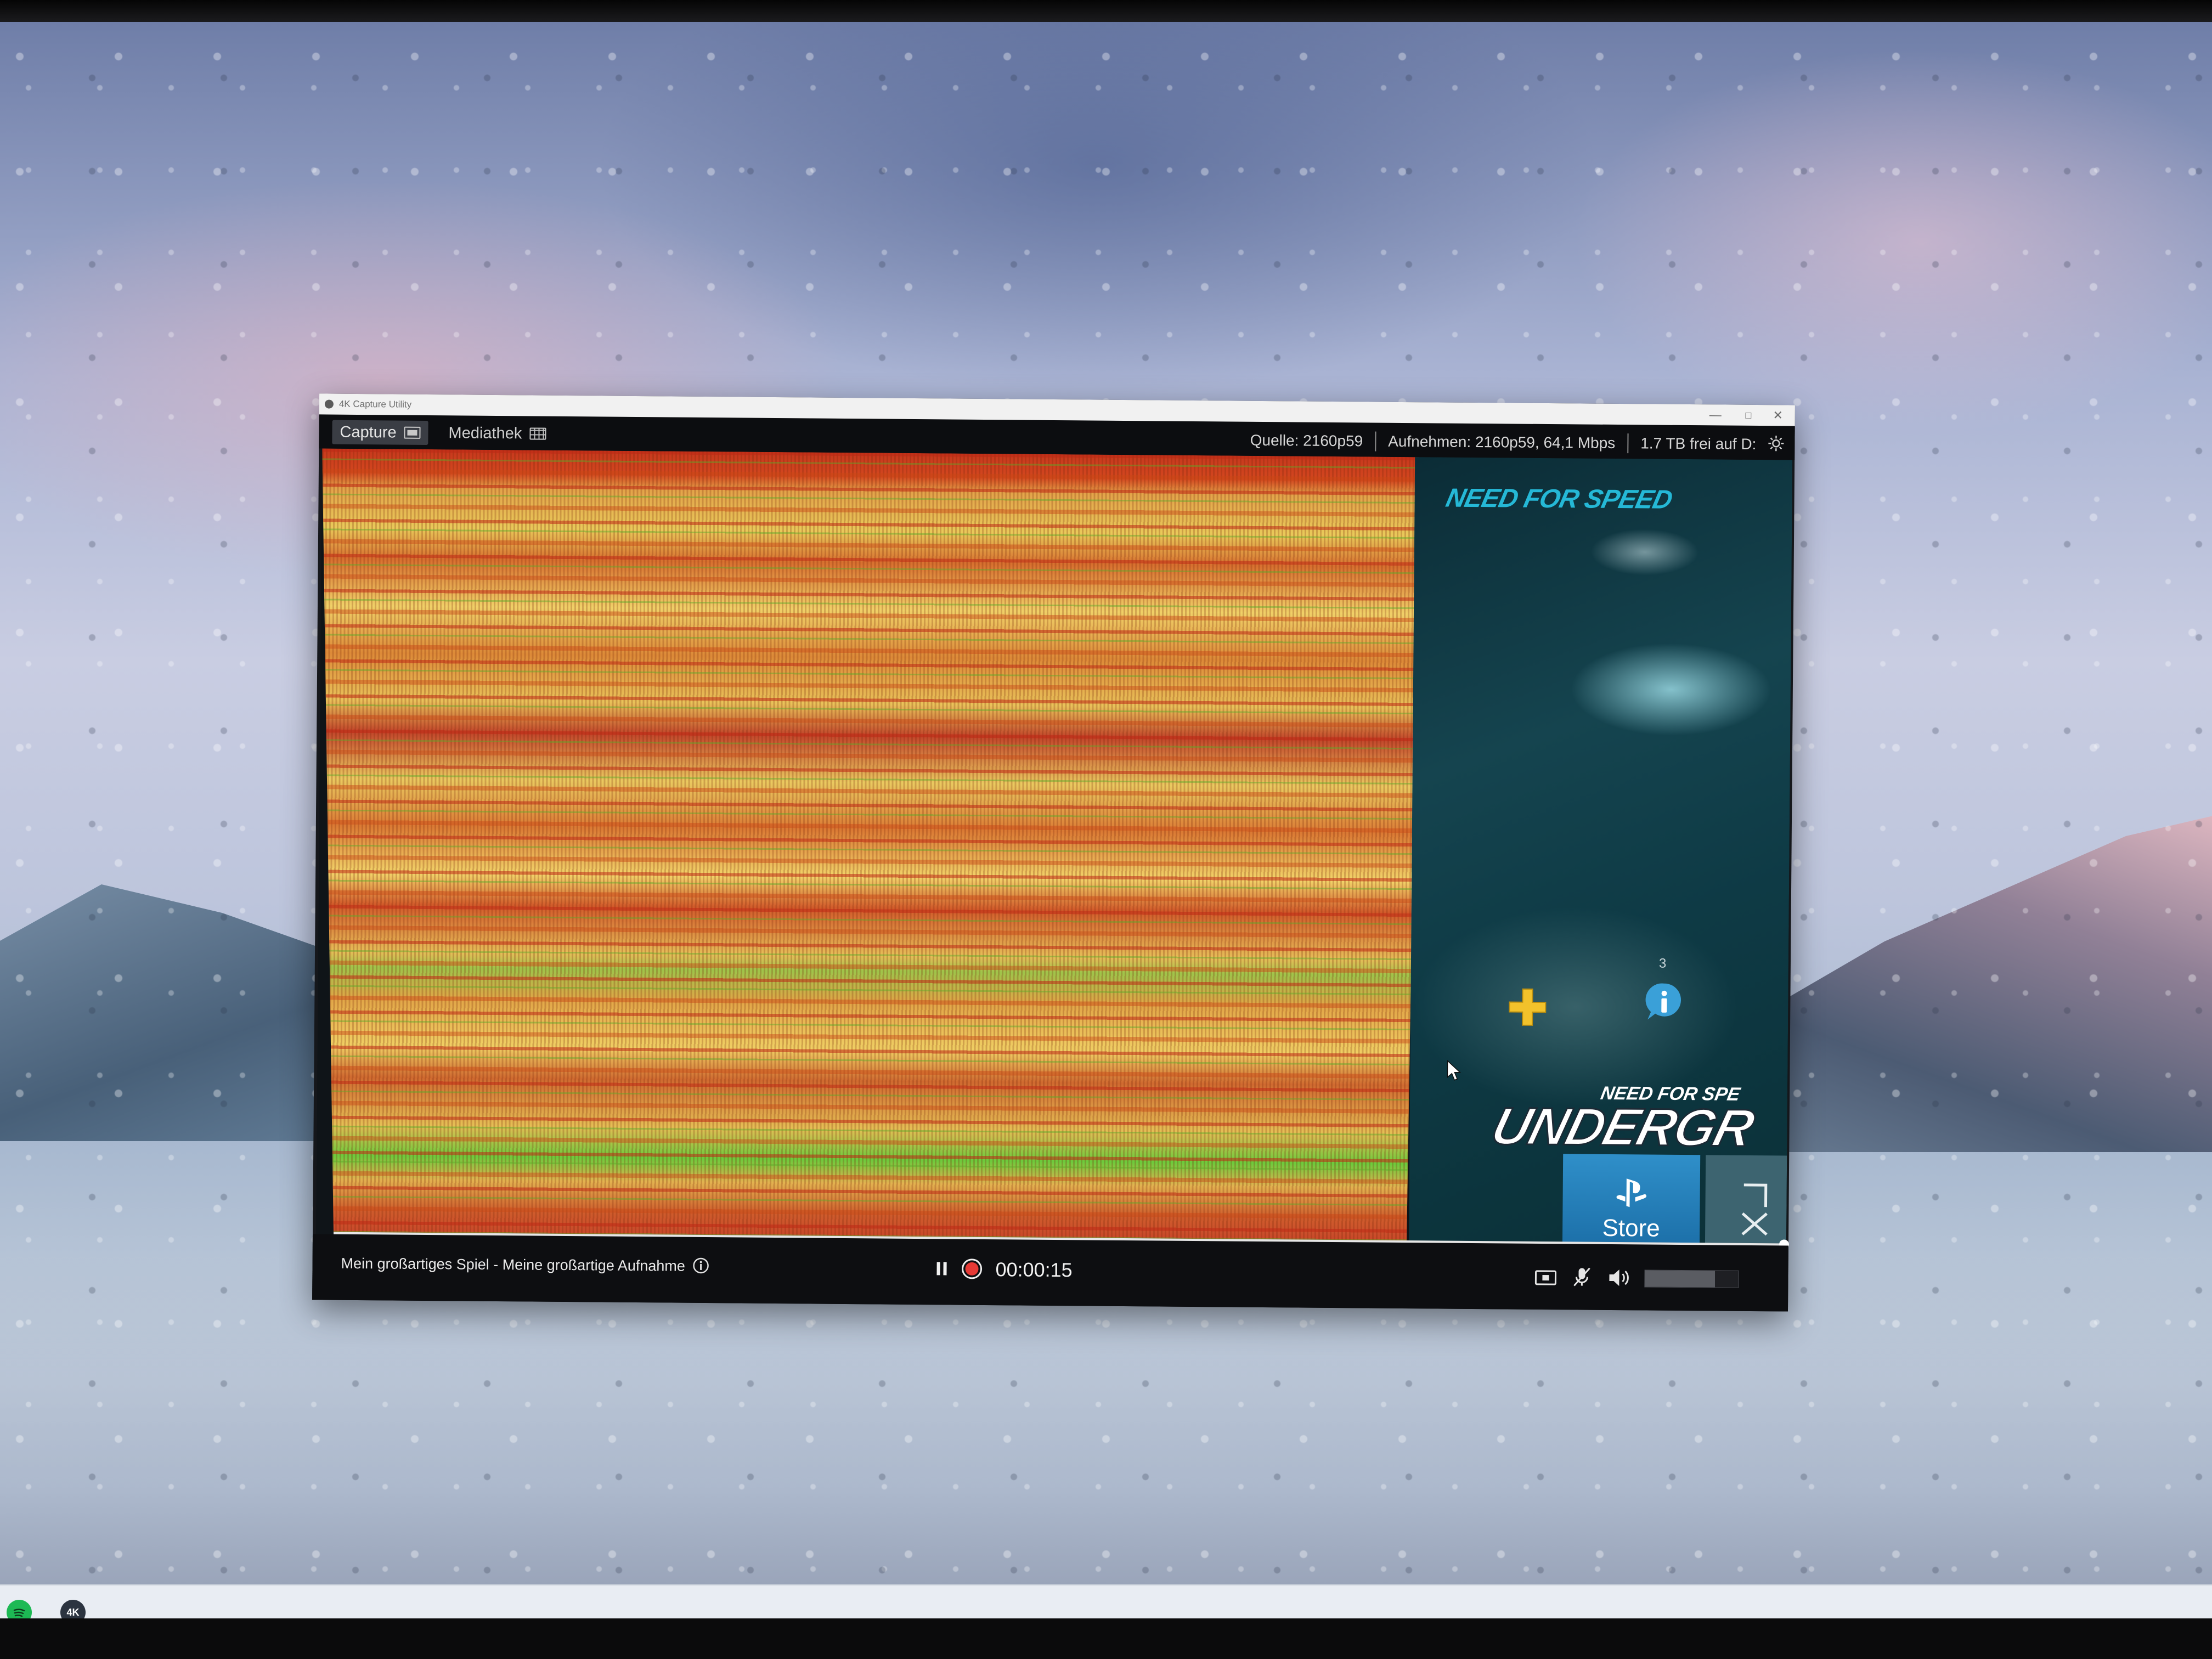 The width and height of the screenshot is (2212, 1659). I want to click on spotify-waves-icon, so click(19, 1613).